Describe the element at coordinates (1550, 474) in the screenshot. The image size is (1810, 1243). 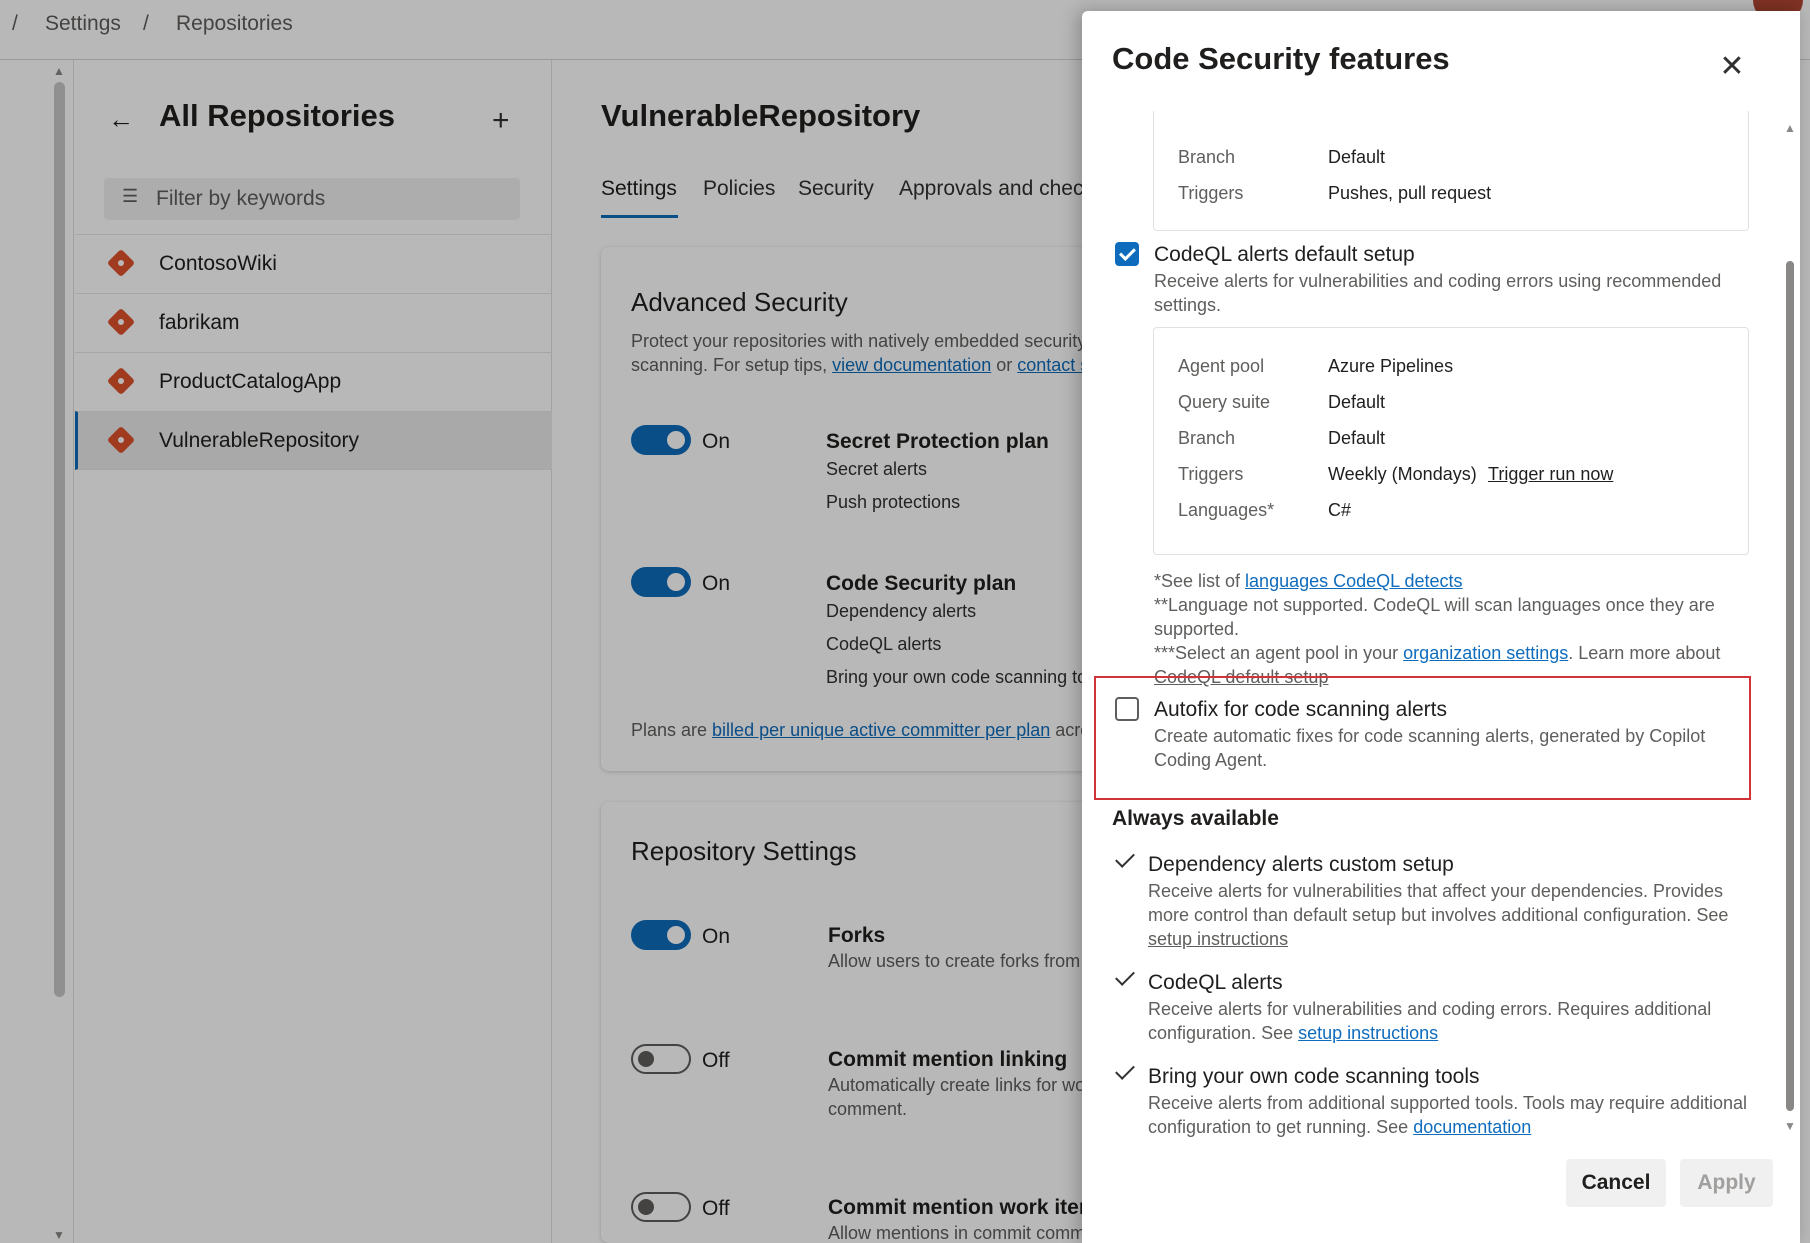
I see `trigger-run-now-link: Trigger run now` at that location.